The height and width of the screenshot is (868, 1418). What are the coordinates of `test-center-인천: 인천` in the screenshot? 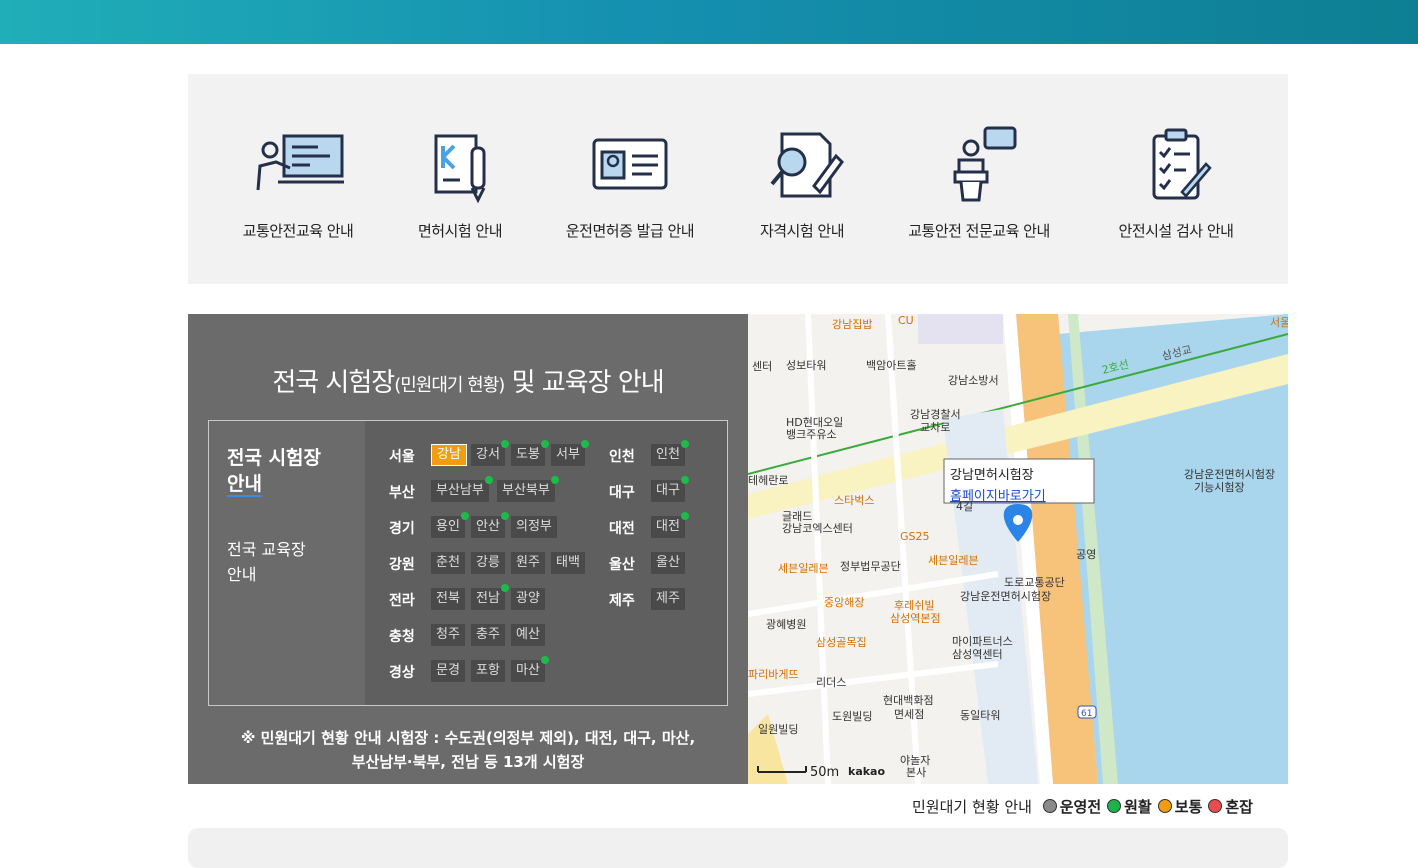 It's located at (670, 453).